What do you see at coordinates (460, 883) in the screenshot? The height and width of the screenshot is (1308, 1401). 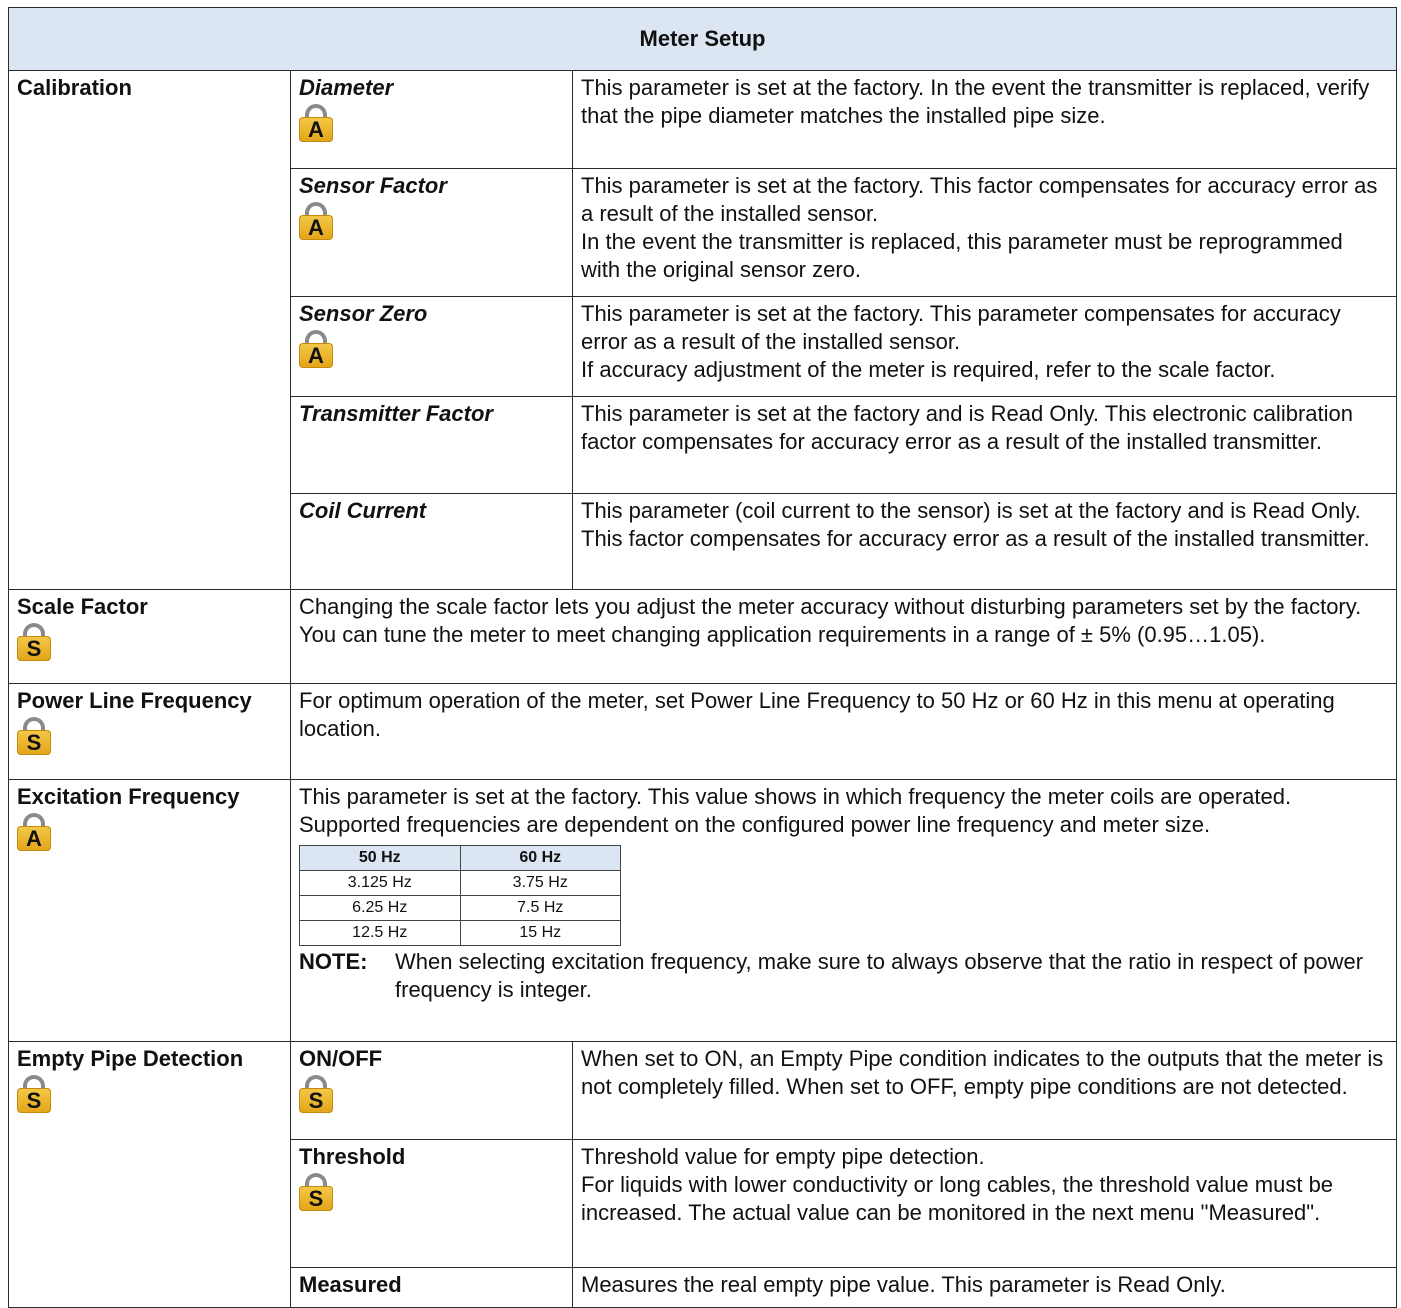 I see `table-row: 3.125 Hz 3.75 Hz` at bounding box center [460, 883].